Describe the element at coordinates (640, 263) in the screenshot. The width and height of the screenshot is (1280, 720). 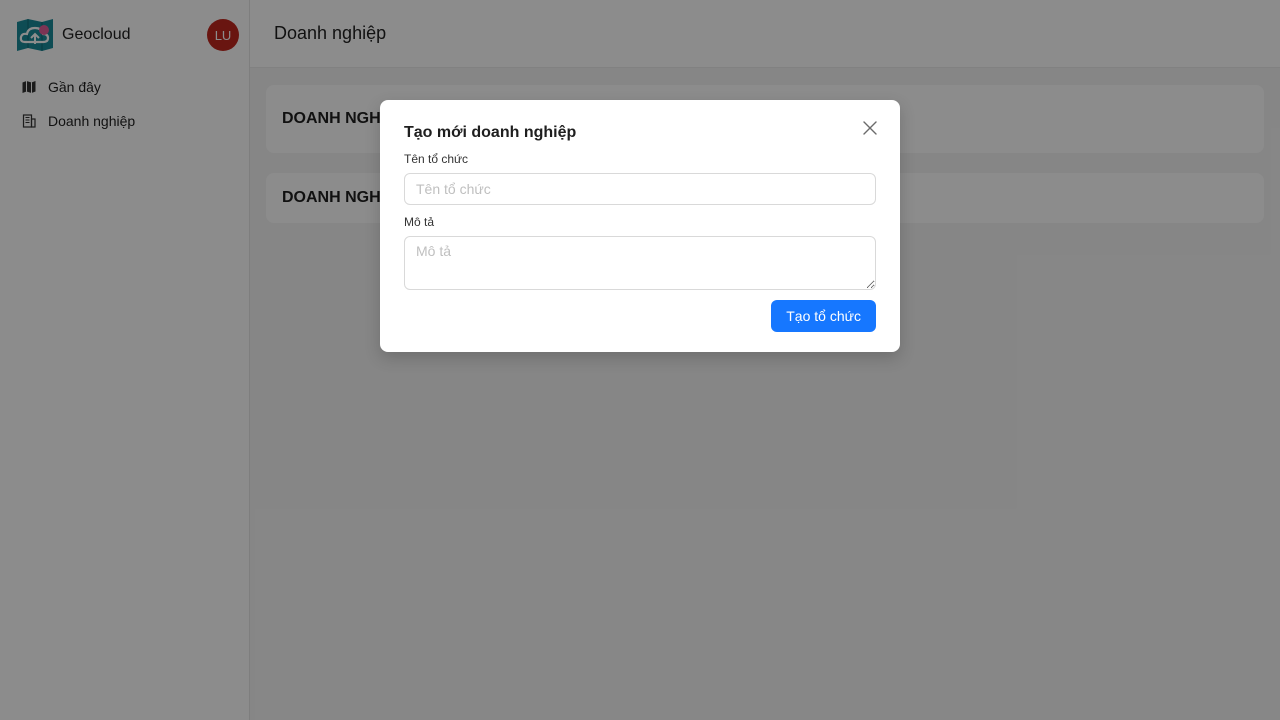
I see `description-textarea` at that location.